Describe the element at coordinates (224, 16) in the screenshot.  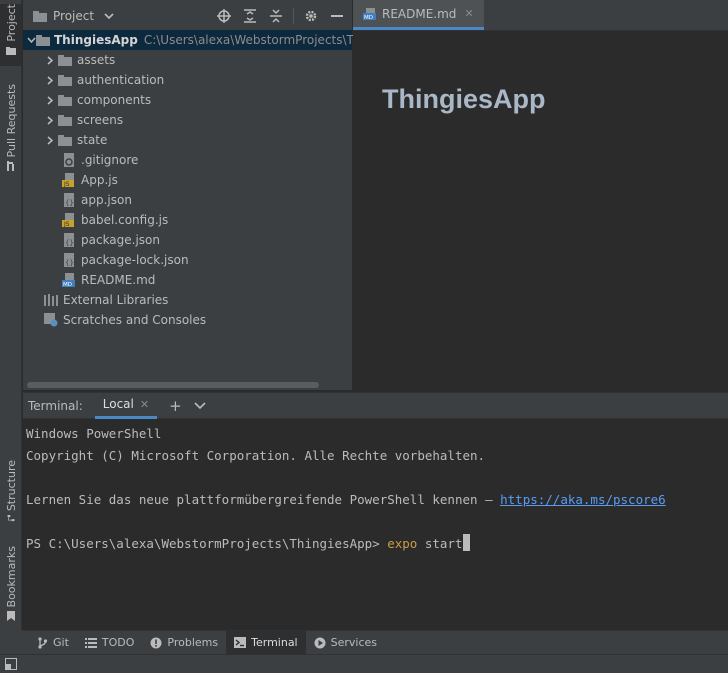
I see `locate-file-icon` at that location.